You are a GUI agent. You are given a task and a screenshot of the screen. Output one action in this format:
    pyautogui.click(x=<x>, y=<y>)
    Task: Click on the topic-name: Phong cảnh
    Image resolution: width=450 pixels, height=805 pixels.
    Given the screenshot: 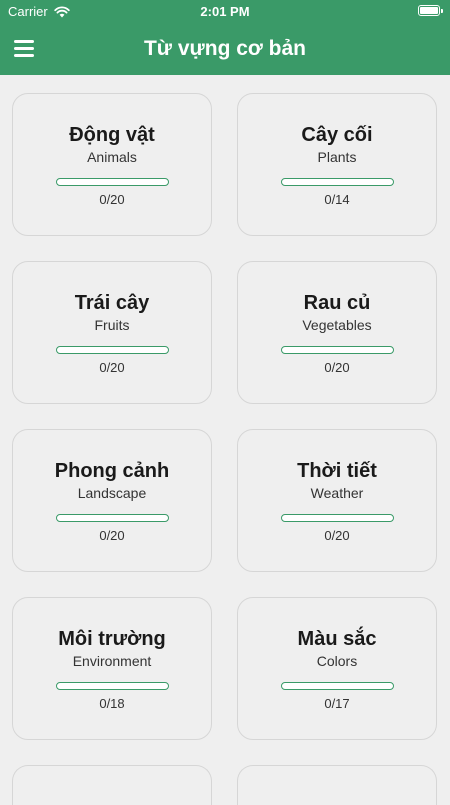 What is the action you would take?
    pyautogui.click(x=112, y=471)
    